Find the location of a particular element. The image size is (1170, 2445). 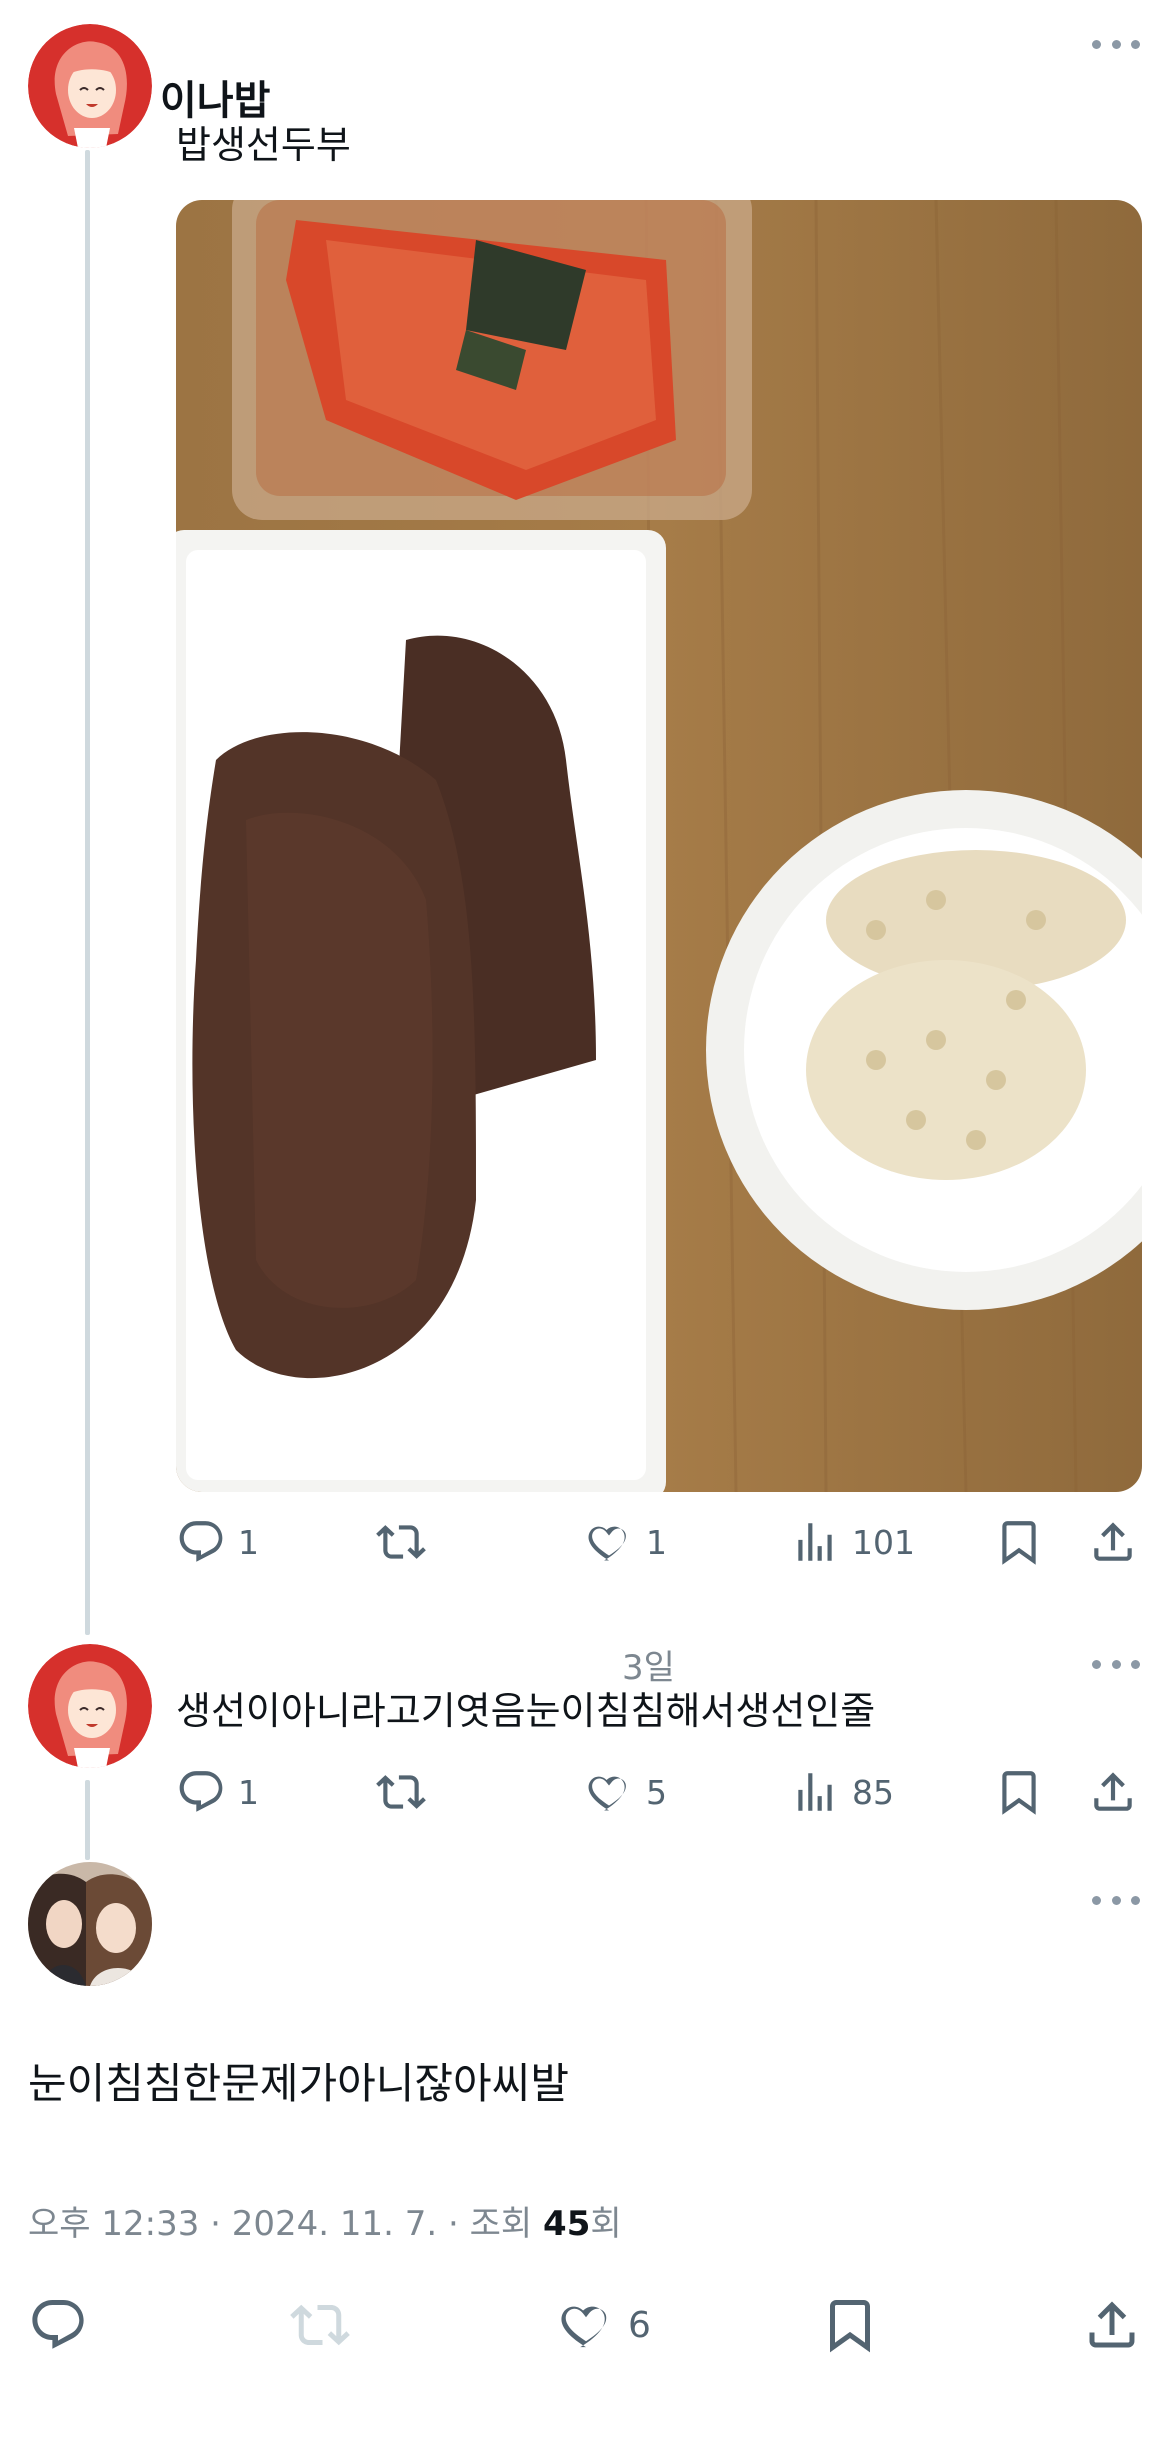

reply-button is located at coordinates (58, 2325).